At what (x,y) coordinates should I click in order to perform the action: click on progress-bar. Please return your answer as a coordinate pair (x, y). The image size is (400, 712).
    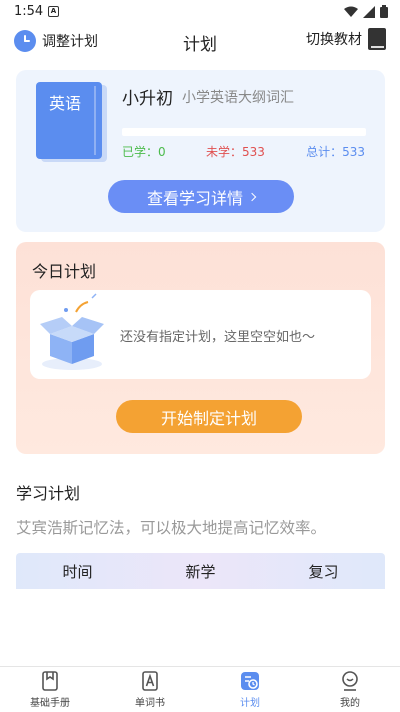
    Looking at the image, I should click on (244, 132).